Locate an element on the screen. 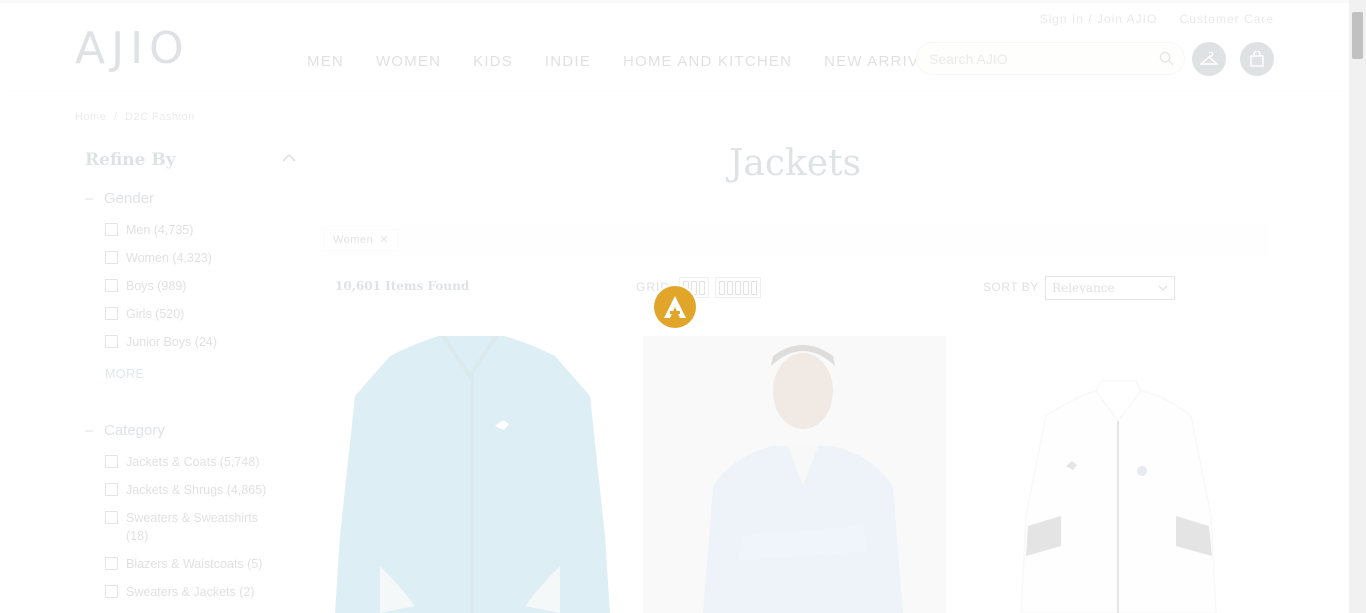  filter-option-label: Men (4,735) is located at coordinates (160, 230).